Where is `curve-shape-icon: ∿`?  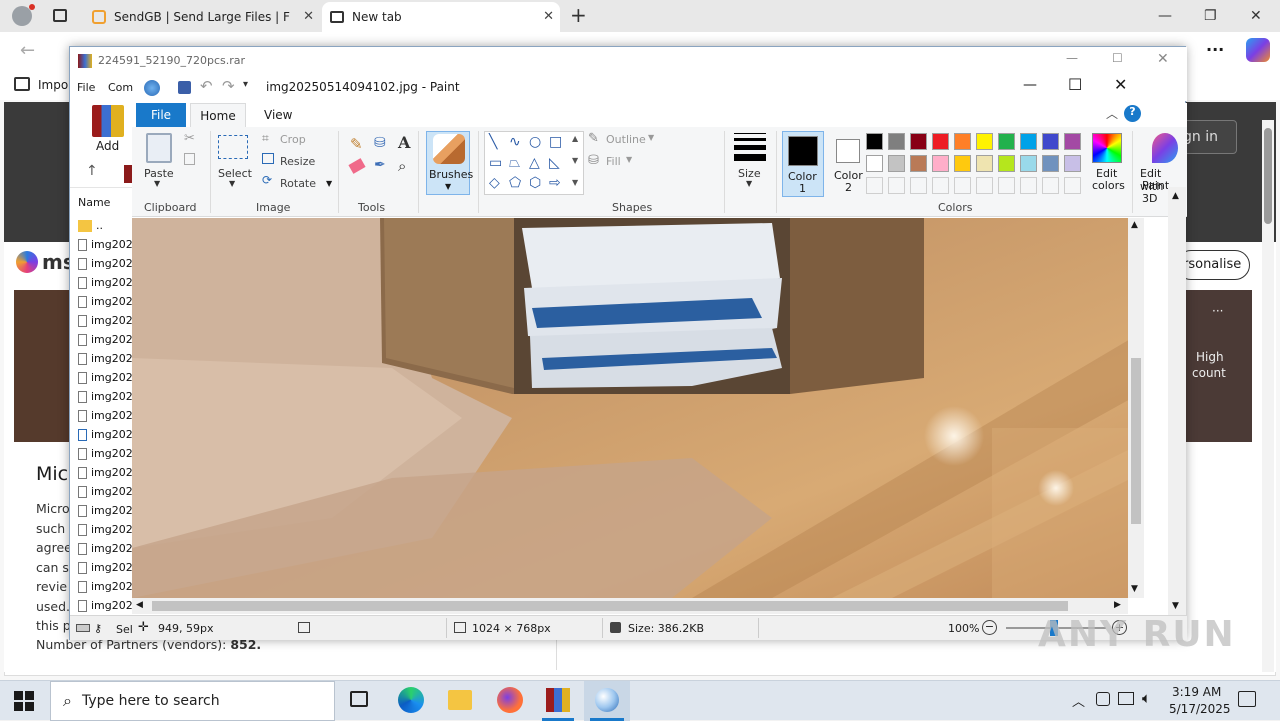 curve-shape-icon: ∿ is located at coordinates (515, 142).